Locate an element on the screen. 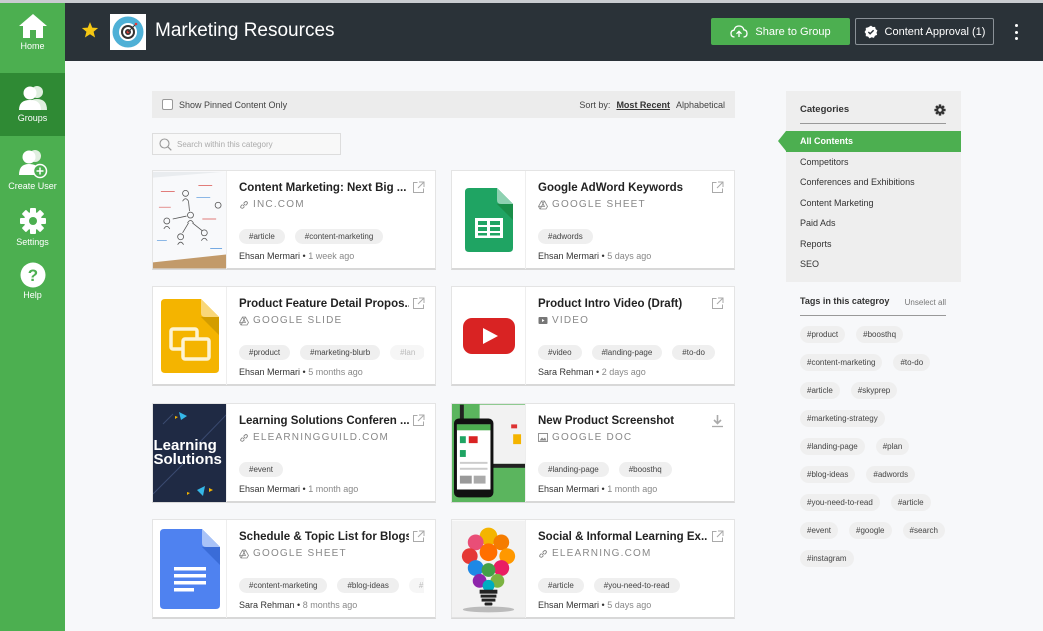 Image resolution: width=1043 pixels, height=631 pixels. tag-filter-chip: #google is located at coordinates (870, 530).